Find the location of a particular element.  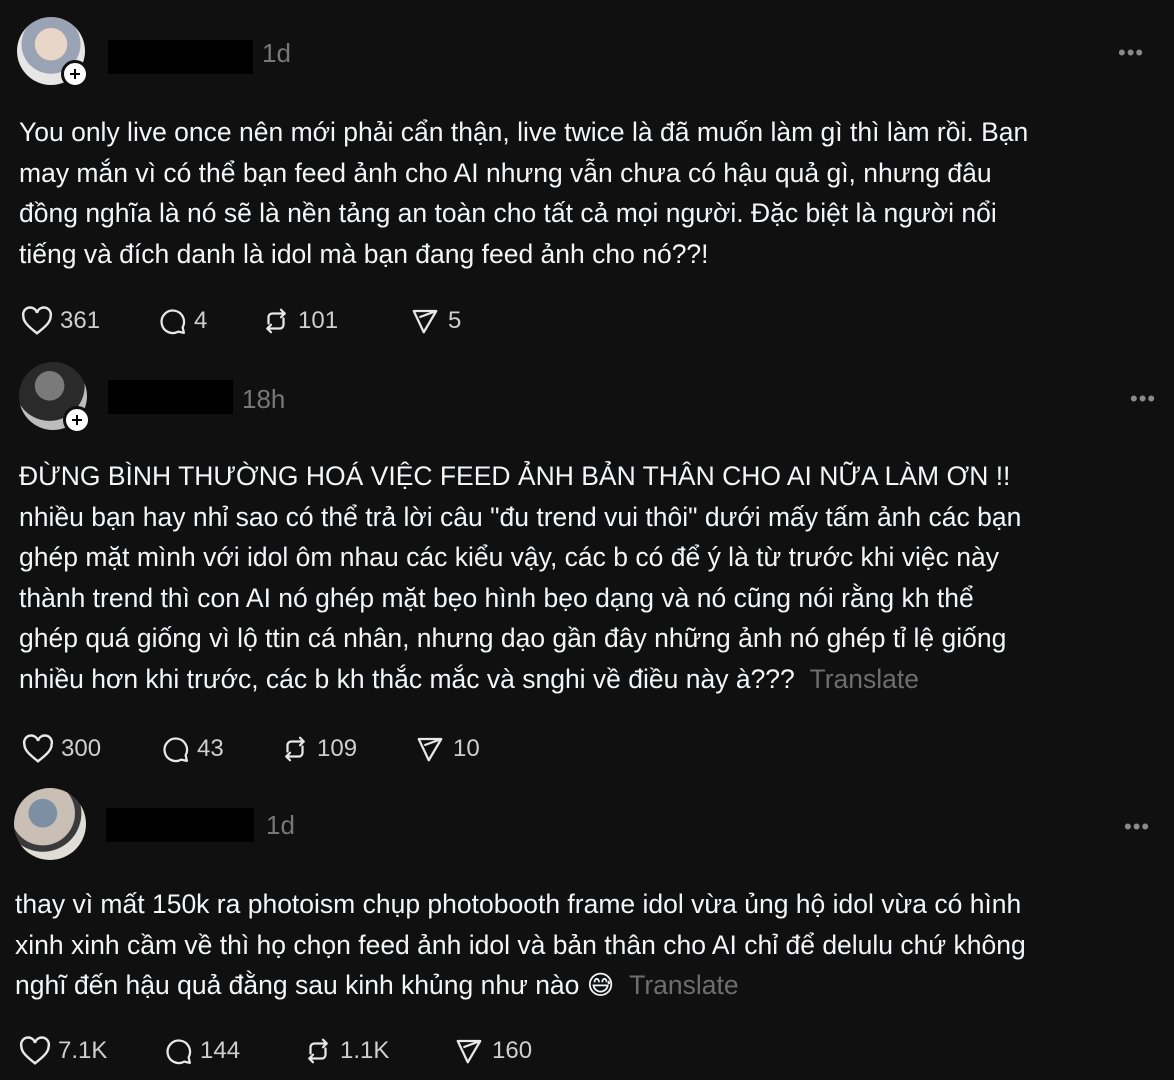

like-button: 361 is located at coordinates (88, 321).